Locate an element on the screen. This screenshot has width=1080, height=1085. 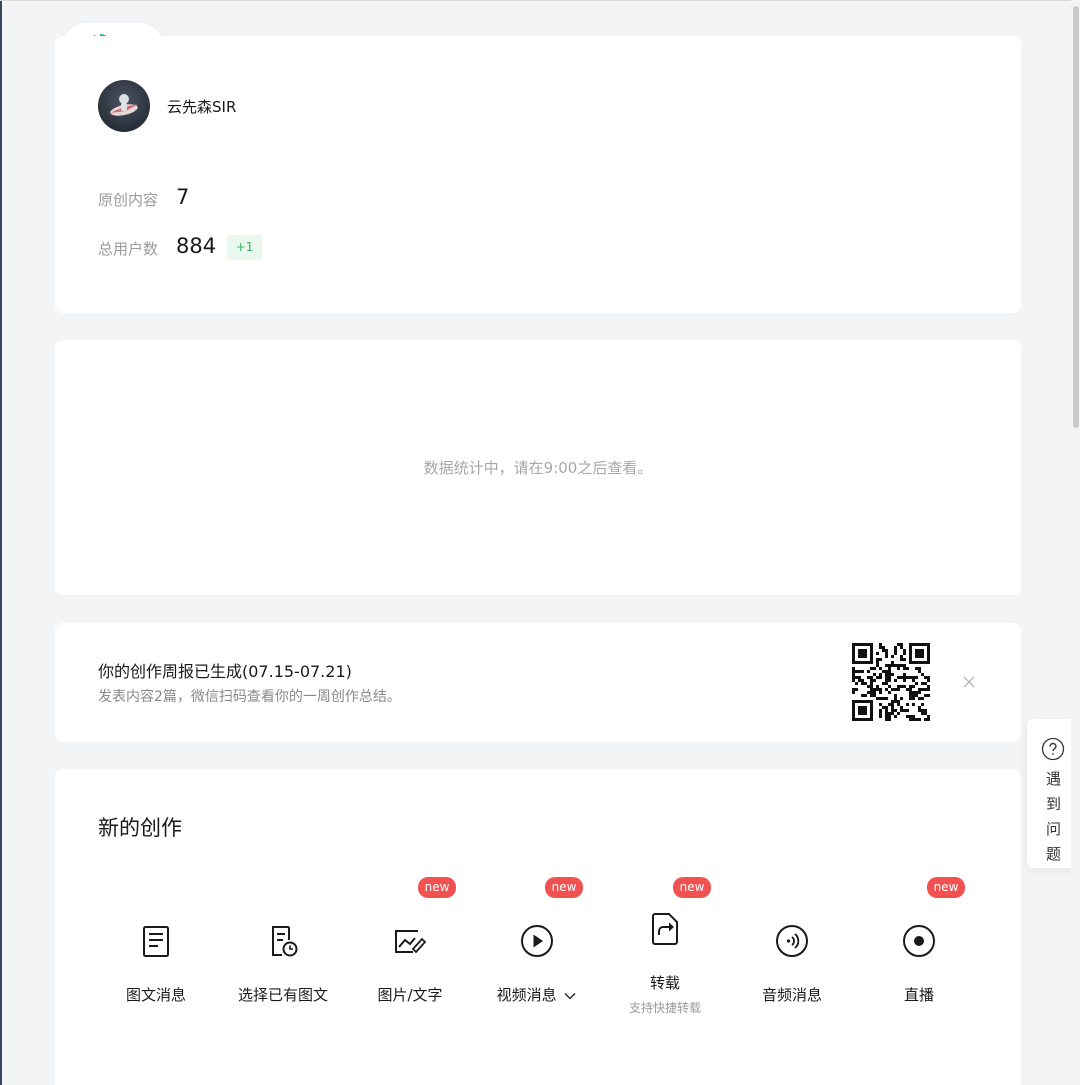
close-icon is located at coordinates (969, 682).